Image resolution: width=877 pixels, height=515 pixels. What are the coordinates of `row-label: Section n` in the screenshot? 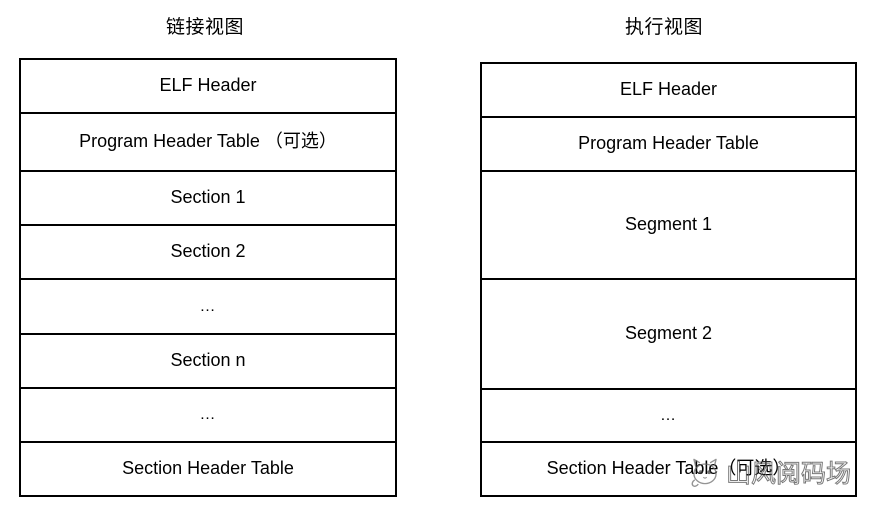 It's located at (208, 360).